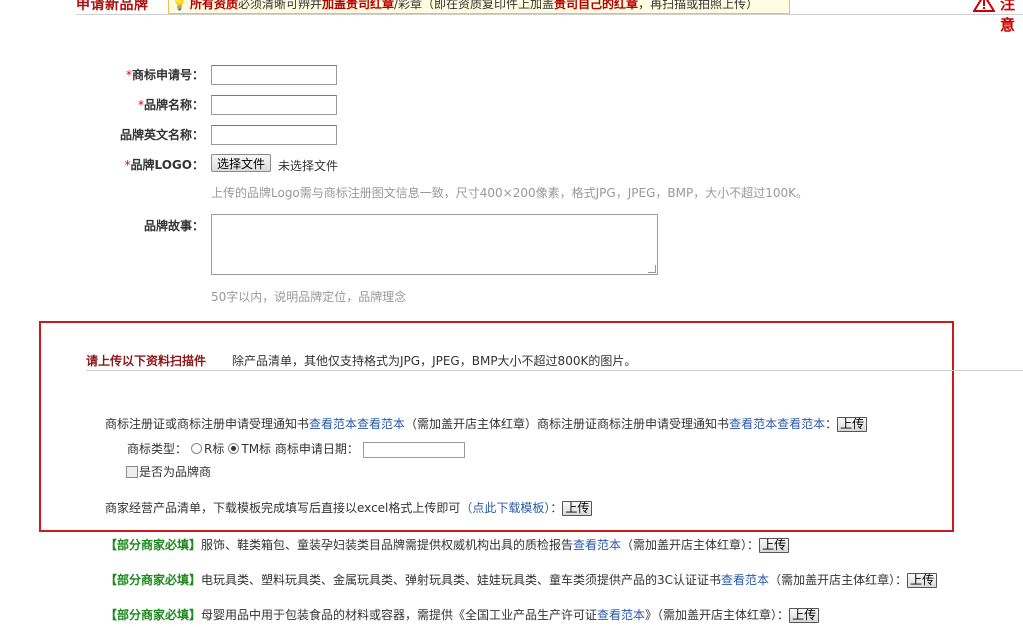 Image resolution: width=1023 pixels, height=627 pixels. What do you see at coordinates (146, 361) in the screenshot?
I see `upload-section-title: 请上传以下资料扫描件` at bounding box center [146, 361].